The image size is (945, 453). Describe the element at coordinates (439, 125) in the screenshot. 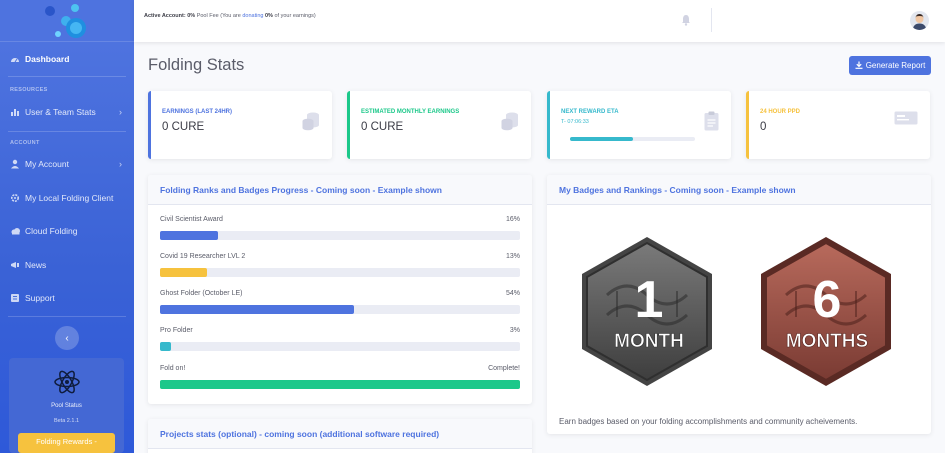

I see `stat-card-monthly-earnings: ESTIMATED MONTHLY EARNINGS 0 CURE` at that location.